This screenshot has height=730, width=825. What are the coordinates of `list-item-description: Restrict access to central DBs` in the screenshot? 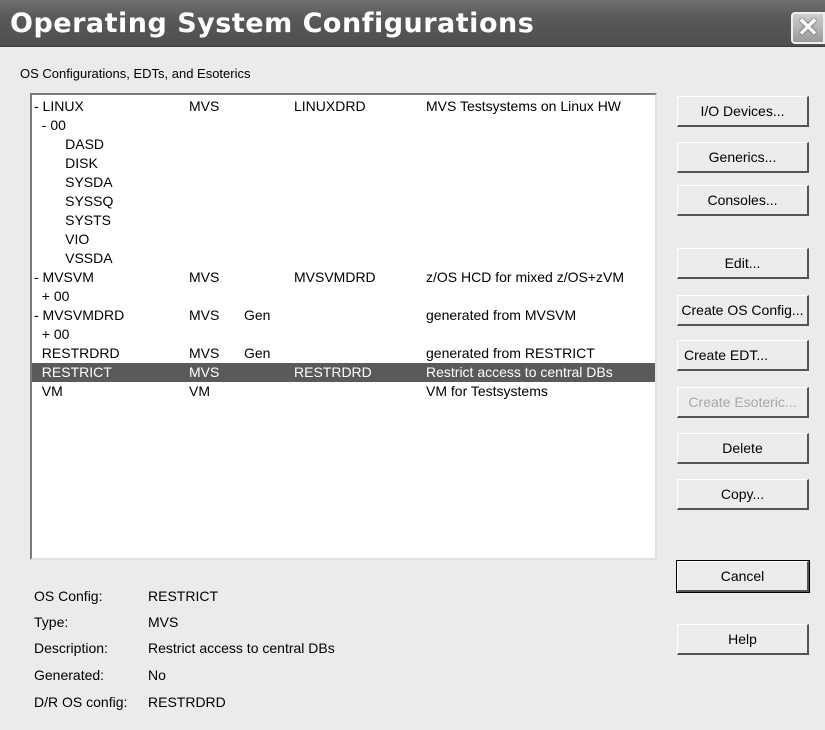 It's located at (519, 372).